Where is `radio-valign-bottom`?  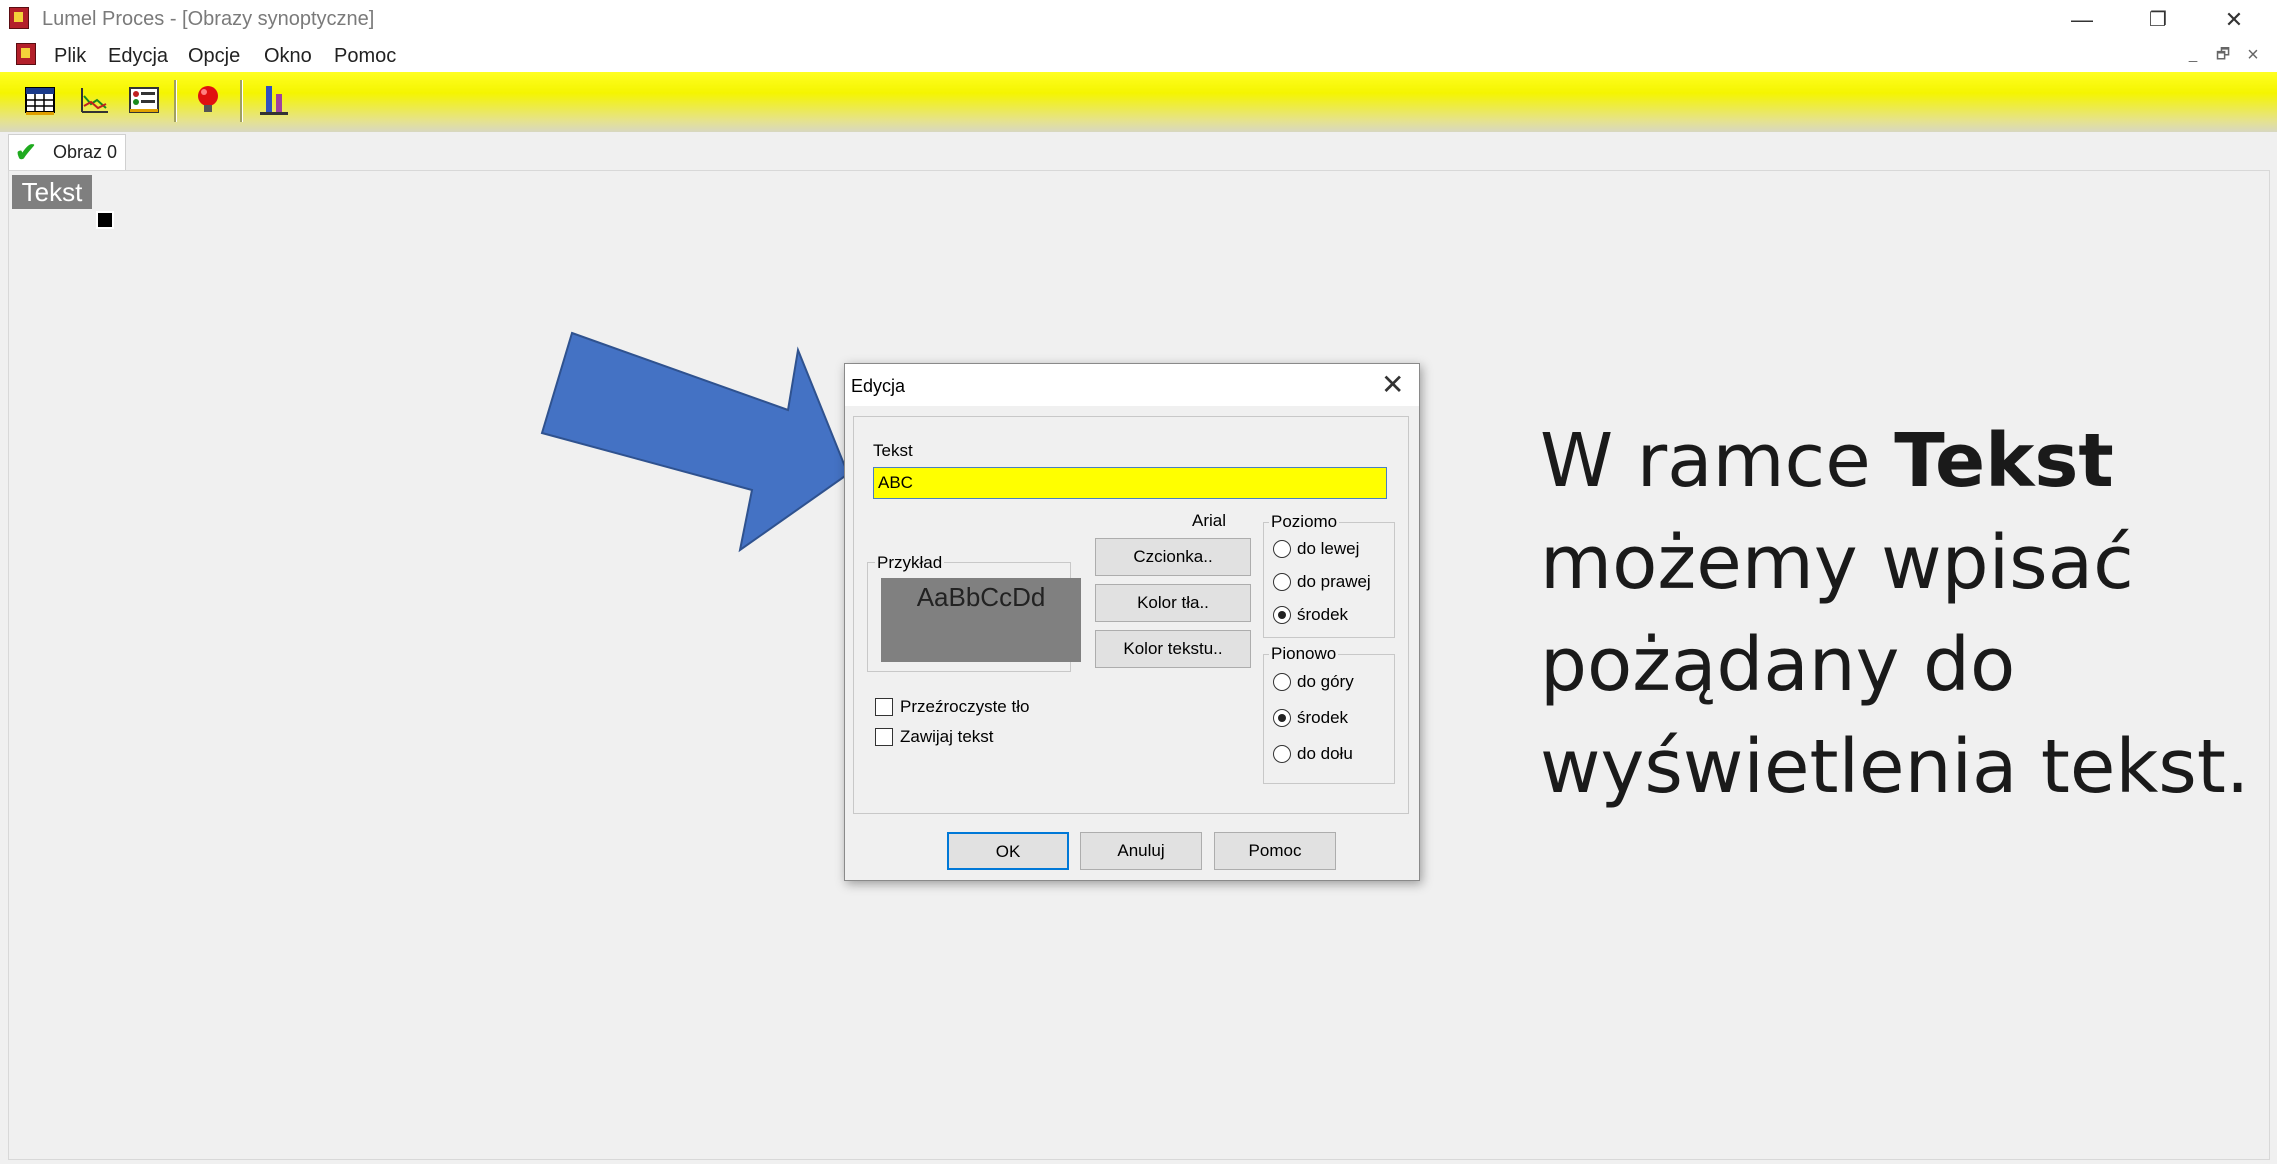
radio-valign-bottom is located at coordinates (1282, 754).